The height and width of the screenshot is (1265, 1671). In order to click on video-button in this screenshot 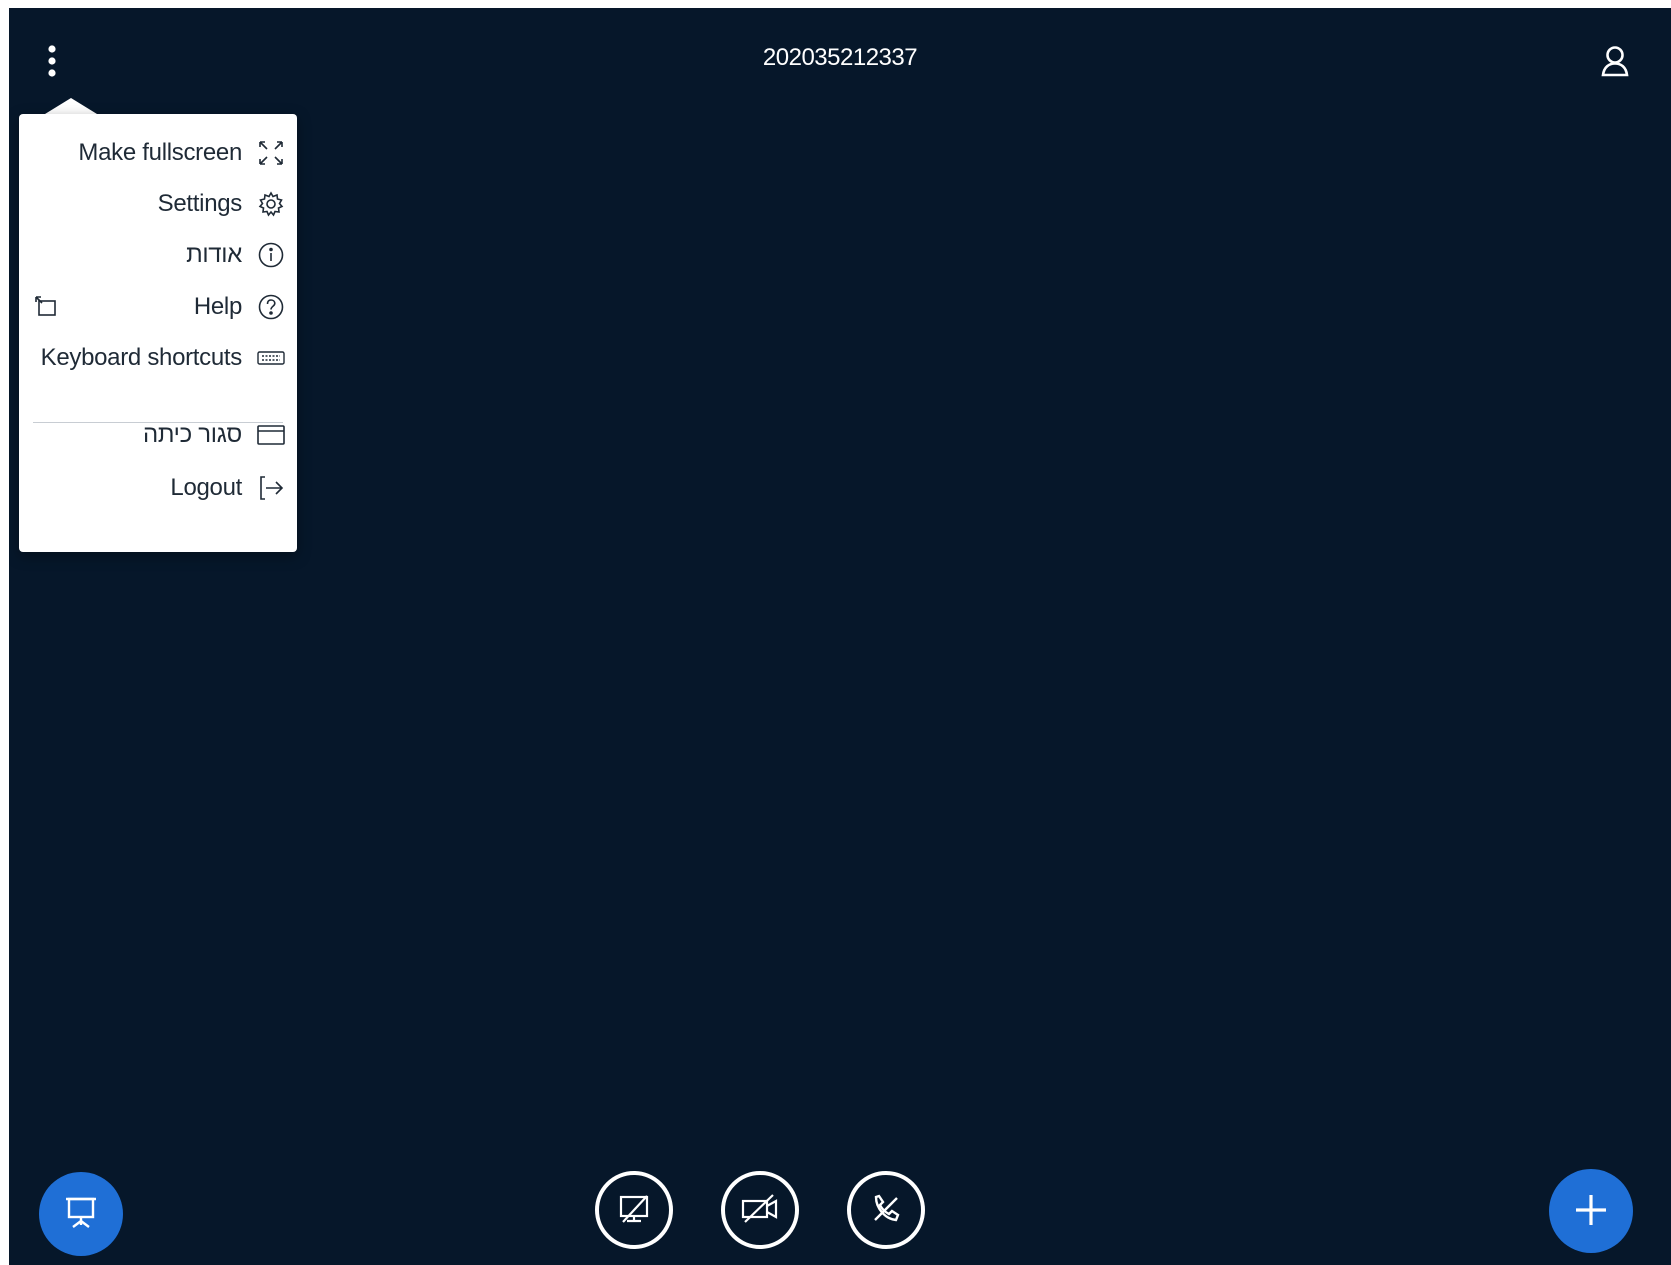, I will do `click(760, 1210)`.